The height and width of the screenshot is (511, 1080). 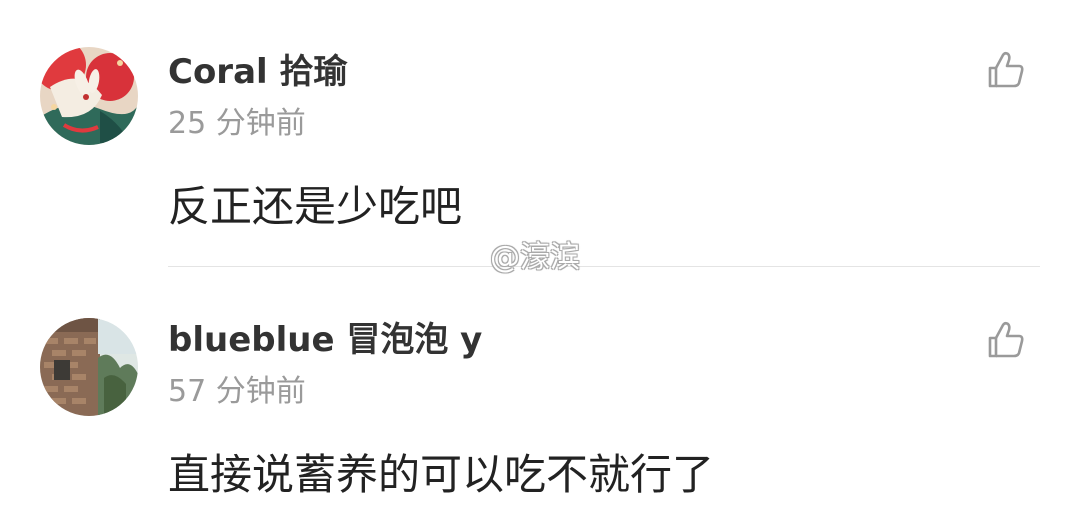 What do you see at coordinates (315, 206) in the screenshot?
I see `comment-text: 反正还是少吃吧` at bounding box center [315, 206].